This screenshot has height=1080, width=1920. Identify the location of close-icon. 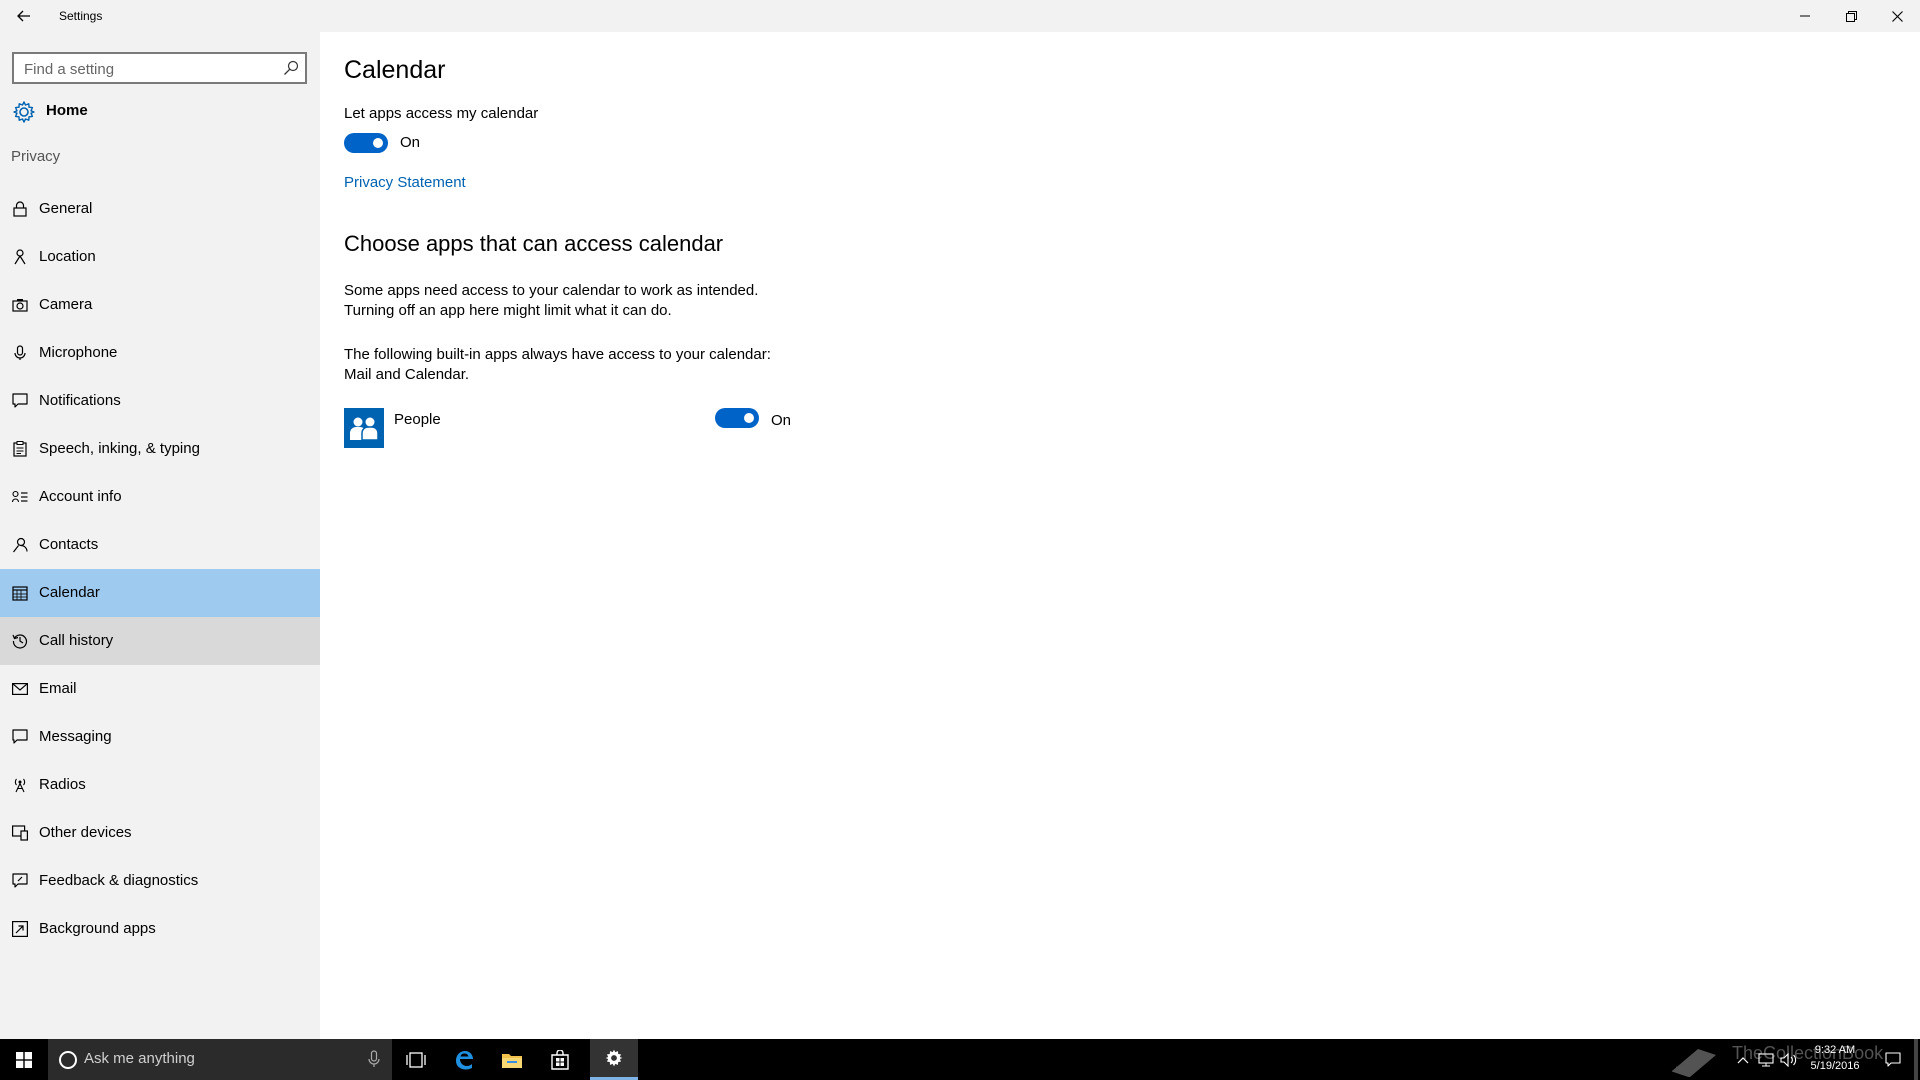
(1897, 16).